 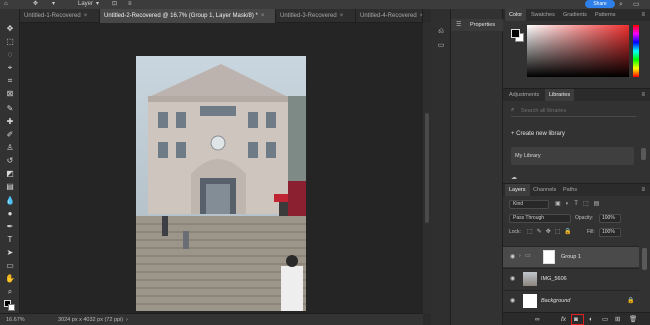 I want to click on fill-field: 100%, so click(x=610, y=232).